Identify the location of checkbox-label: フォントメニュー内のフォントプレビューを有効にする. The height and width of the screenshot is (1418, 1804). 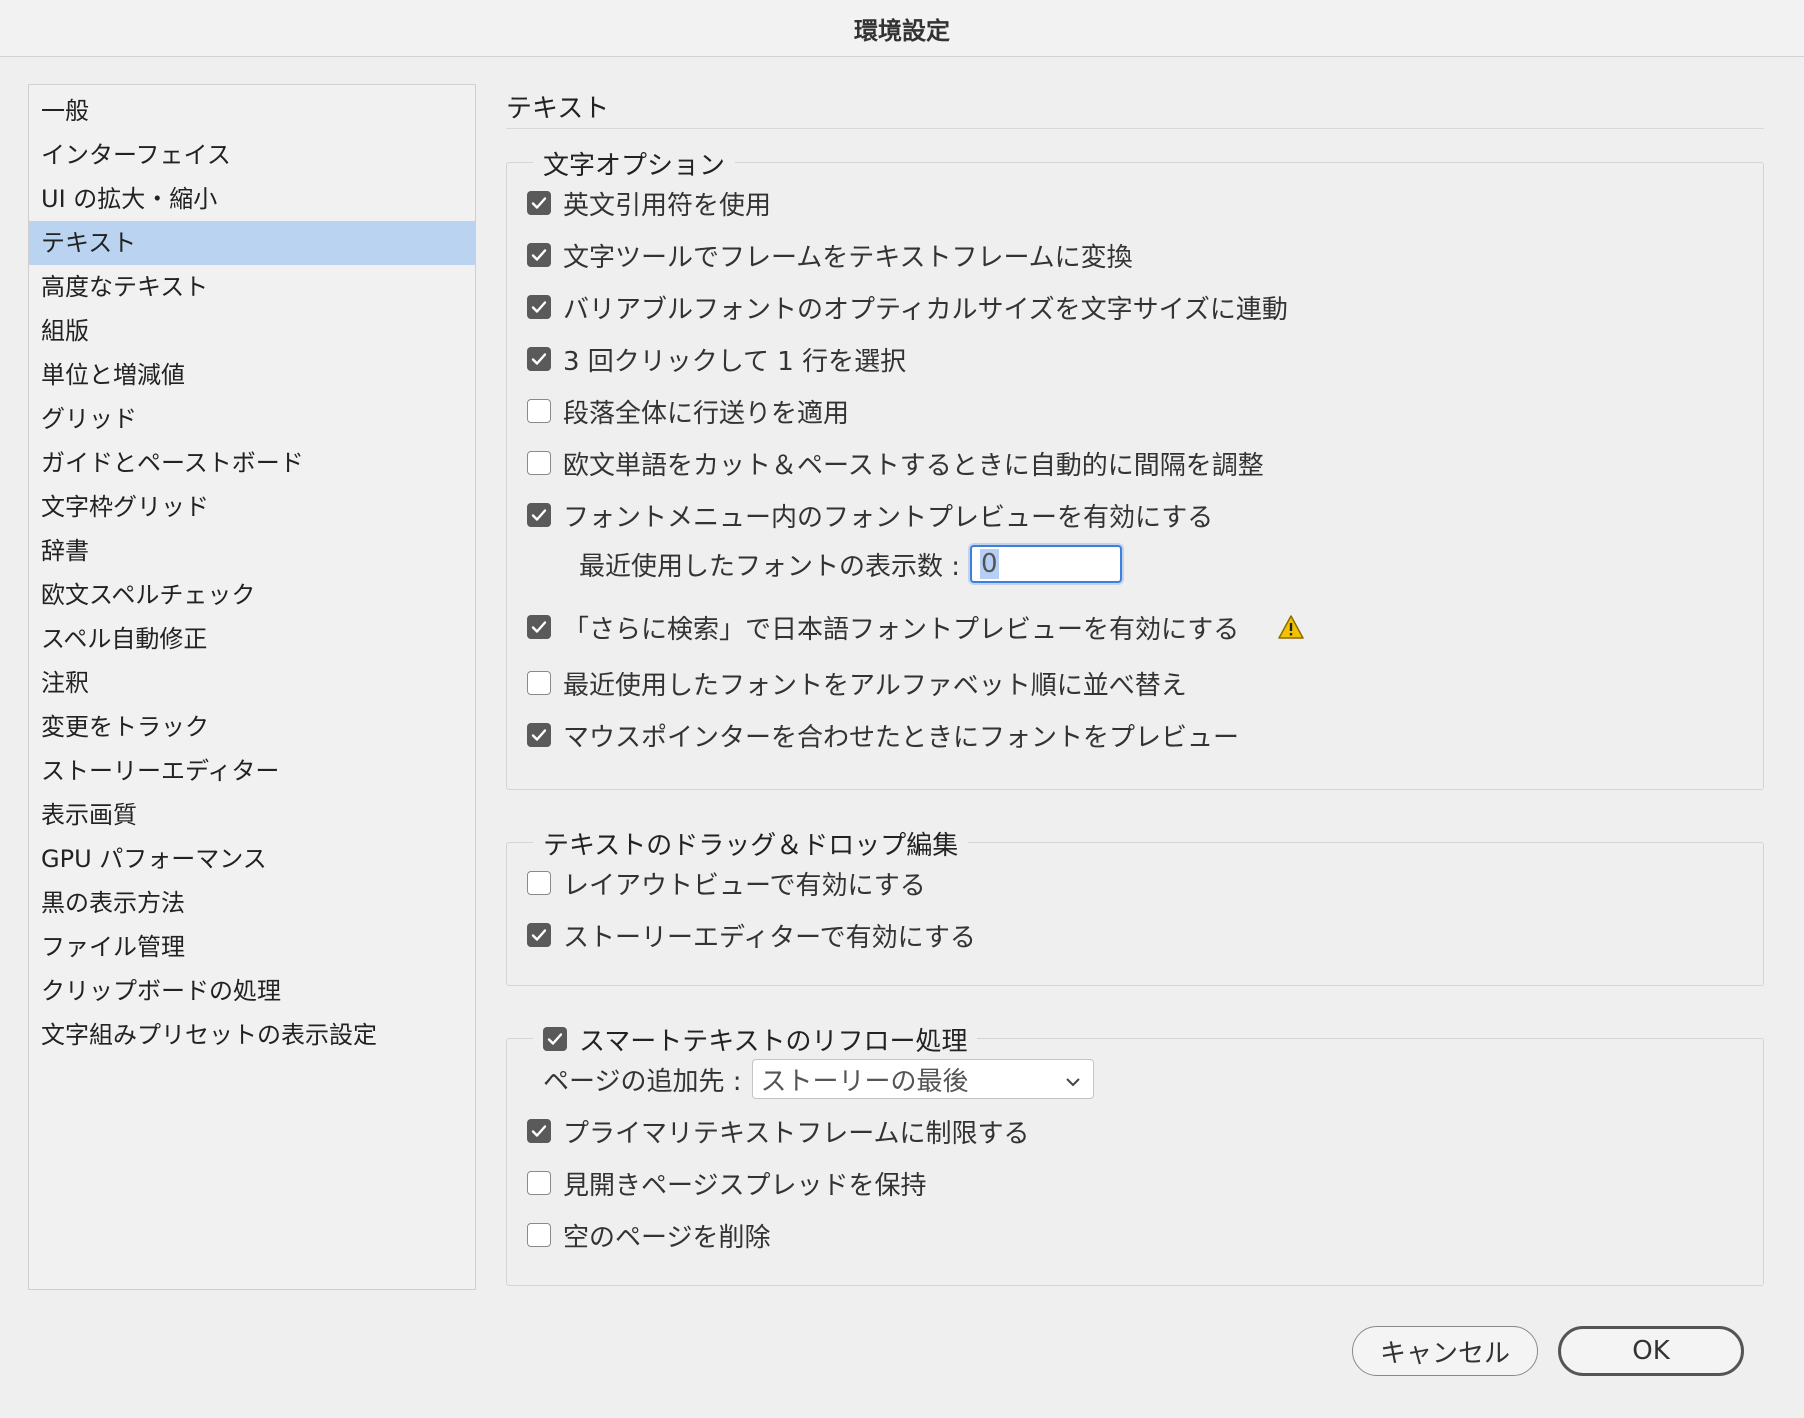
(888, 517).